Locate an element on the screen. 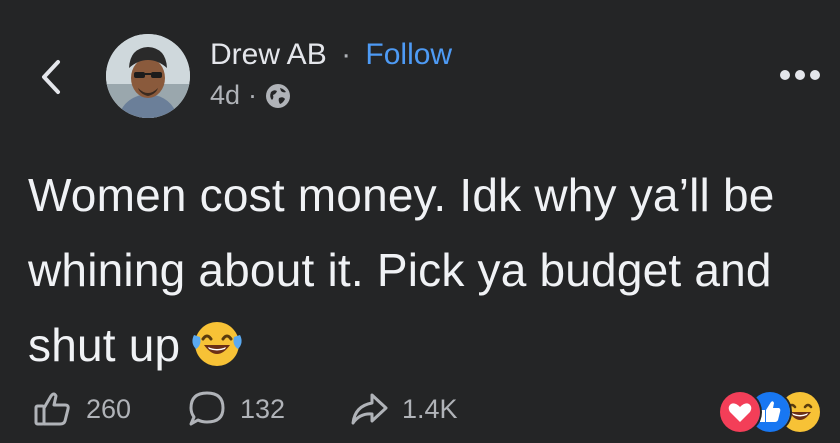 The image size is (840, 443). author-name: Drew AB is located at coordinates (268, 54).